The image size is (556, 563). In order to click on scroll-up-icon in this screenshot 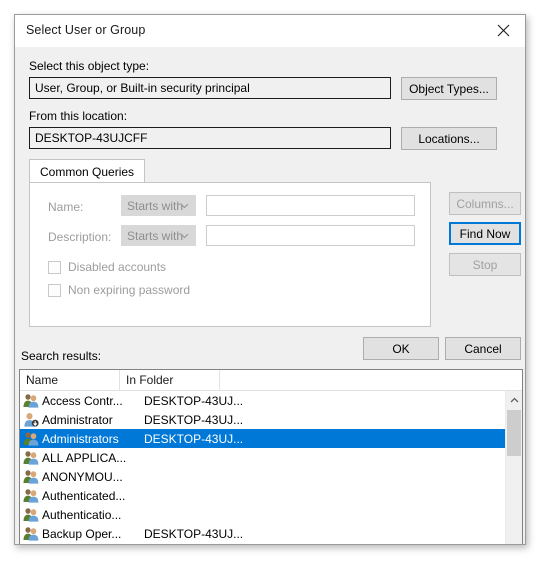, I will do `click(514, 399)`.